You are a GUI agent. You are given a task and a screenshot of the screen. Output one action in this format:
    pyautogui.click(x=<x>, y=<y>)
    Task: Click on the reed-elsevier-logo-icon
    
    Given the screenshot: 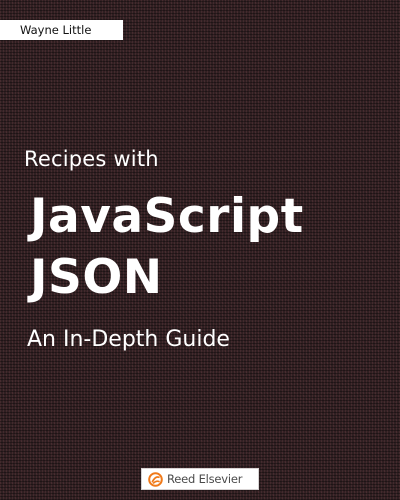 What is the action you would take?
    pyautogui.click(x=155, y=479)
    